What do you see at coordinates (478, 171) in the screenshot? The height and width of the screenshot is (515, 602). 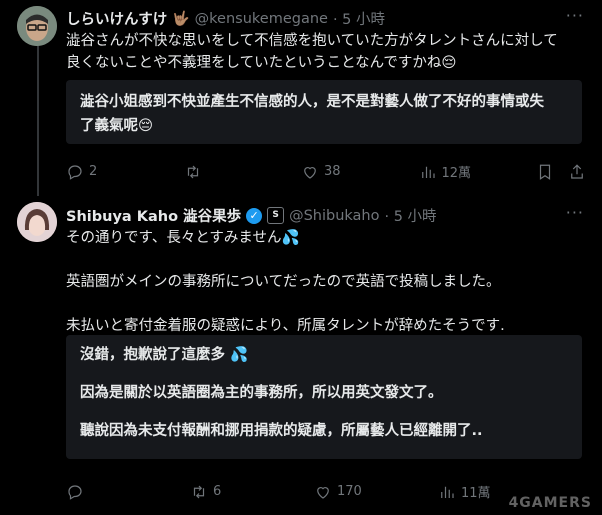 I see `views-button: 12萬` at bounding box center [478, 171].